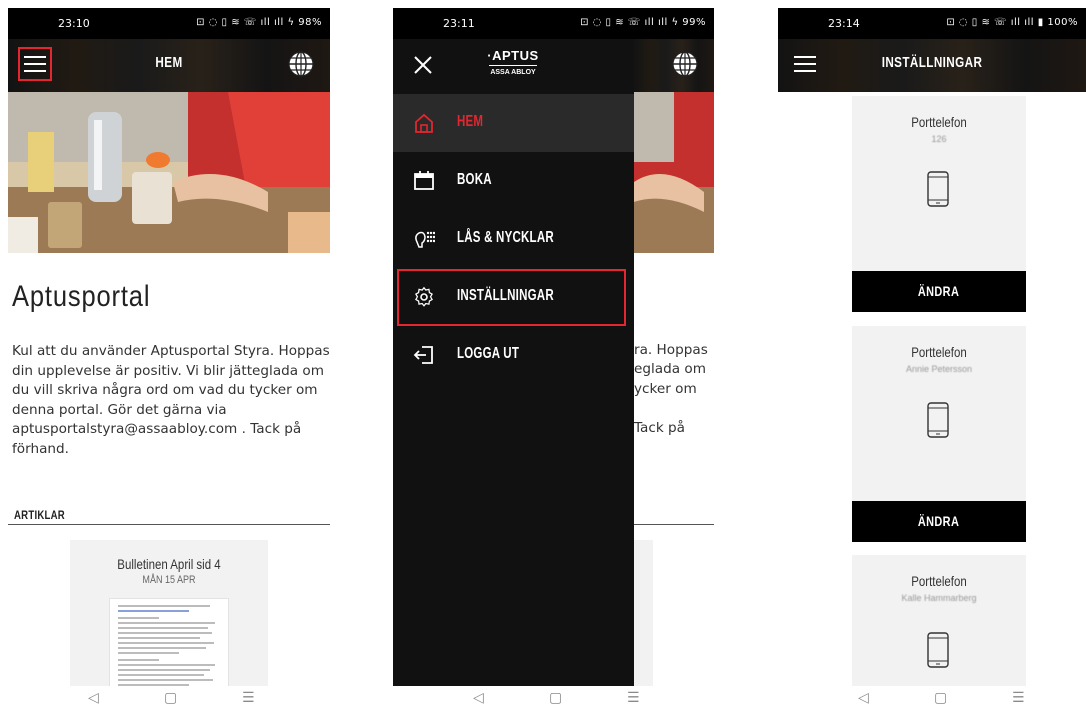 This screenshot has width=1086, height=712. What do you see at coordinates (505, 237) in the screenshot?
I see `menu-item-label: LÅS & NYCKLAR` at bounding box center [505, 237].